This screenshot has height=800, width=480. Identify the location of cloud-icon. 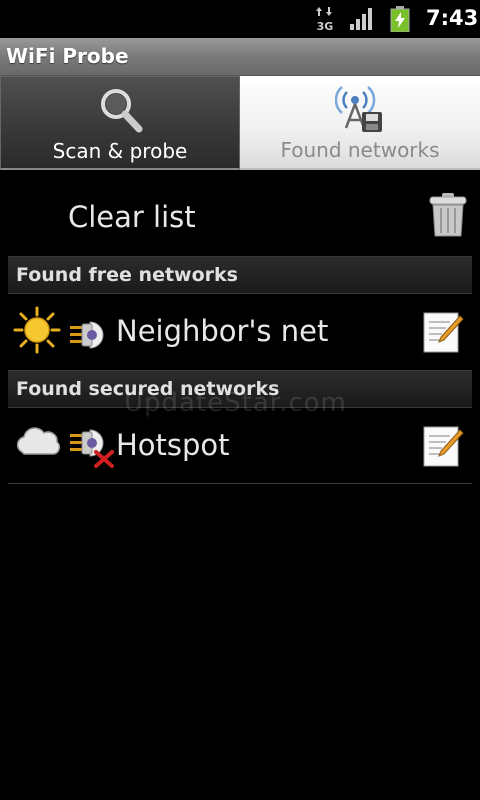
(38, 441).